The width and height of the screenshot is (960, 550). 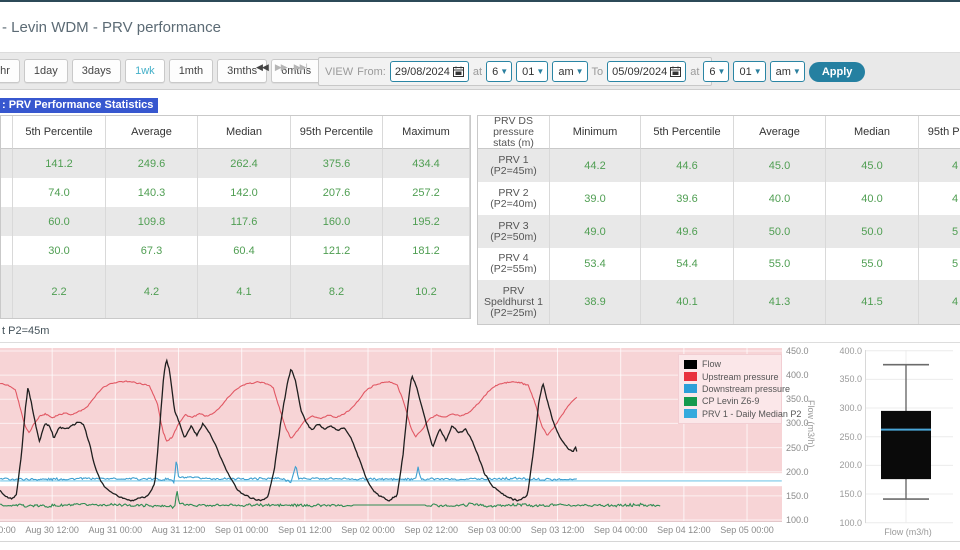 What do you see at coordinates (740, 376) in the screenshot?
I see `legend-label: Upstream pressure` at bounding box center [740, 376].